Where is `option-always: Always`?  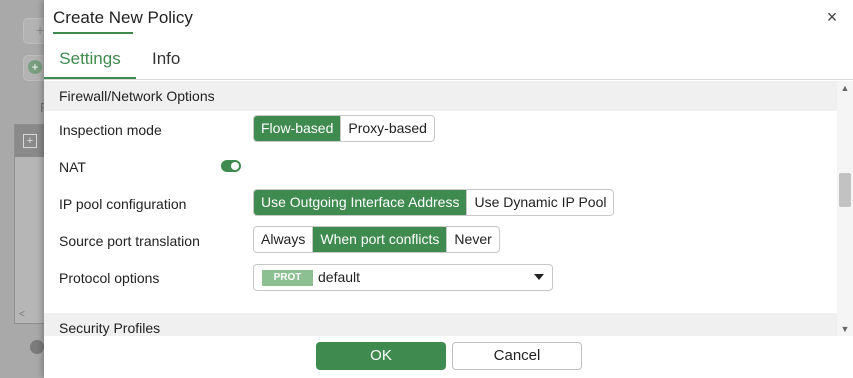 option-always: Always is located at coordinates (283, 239).